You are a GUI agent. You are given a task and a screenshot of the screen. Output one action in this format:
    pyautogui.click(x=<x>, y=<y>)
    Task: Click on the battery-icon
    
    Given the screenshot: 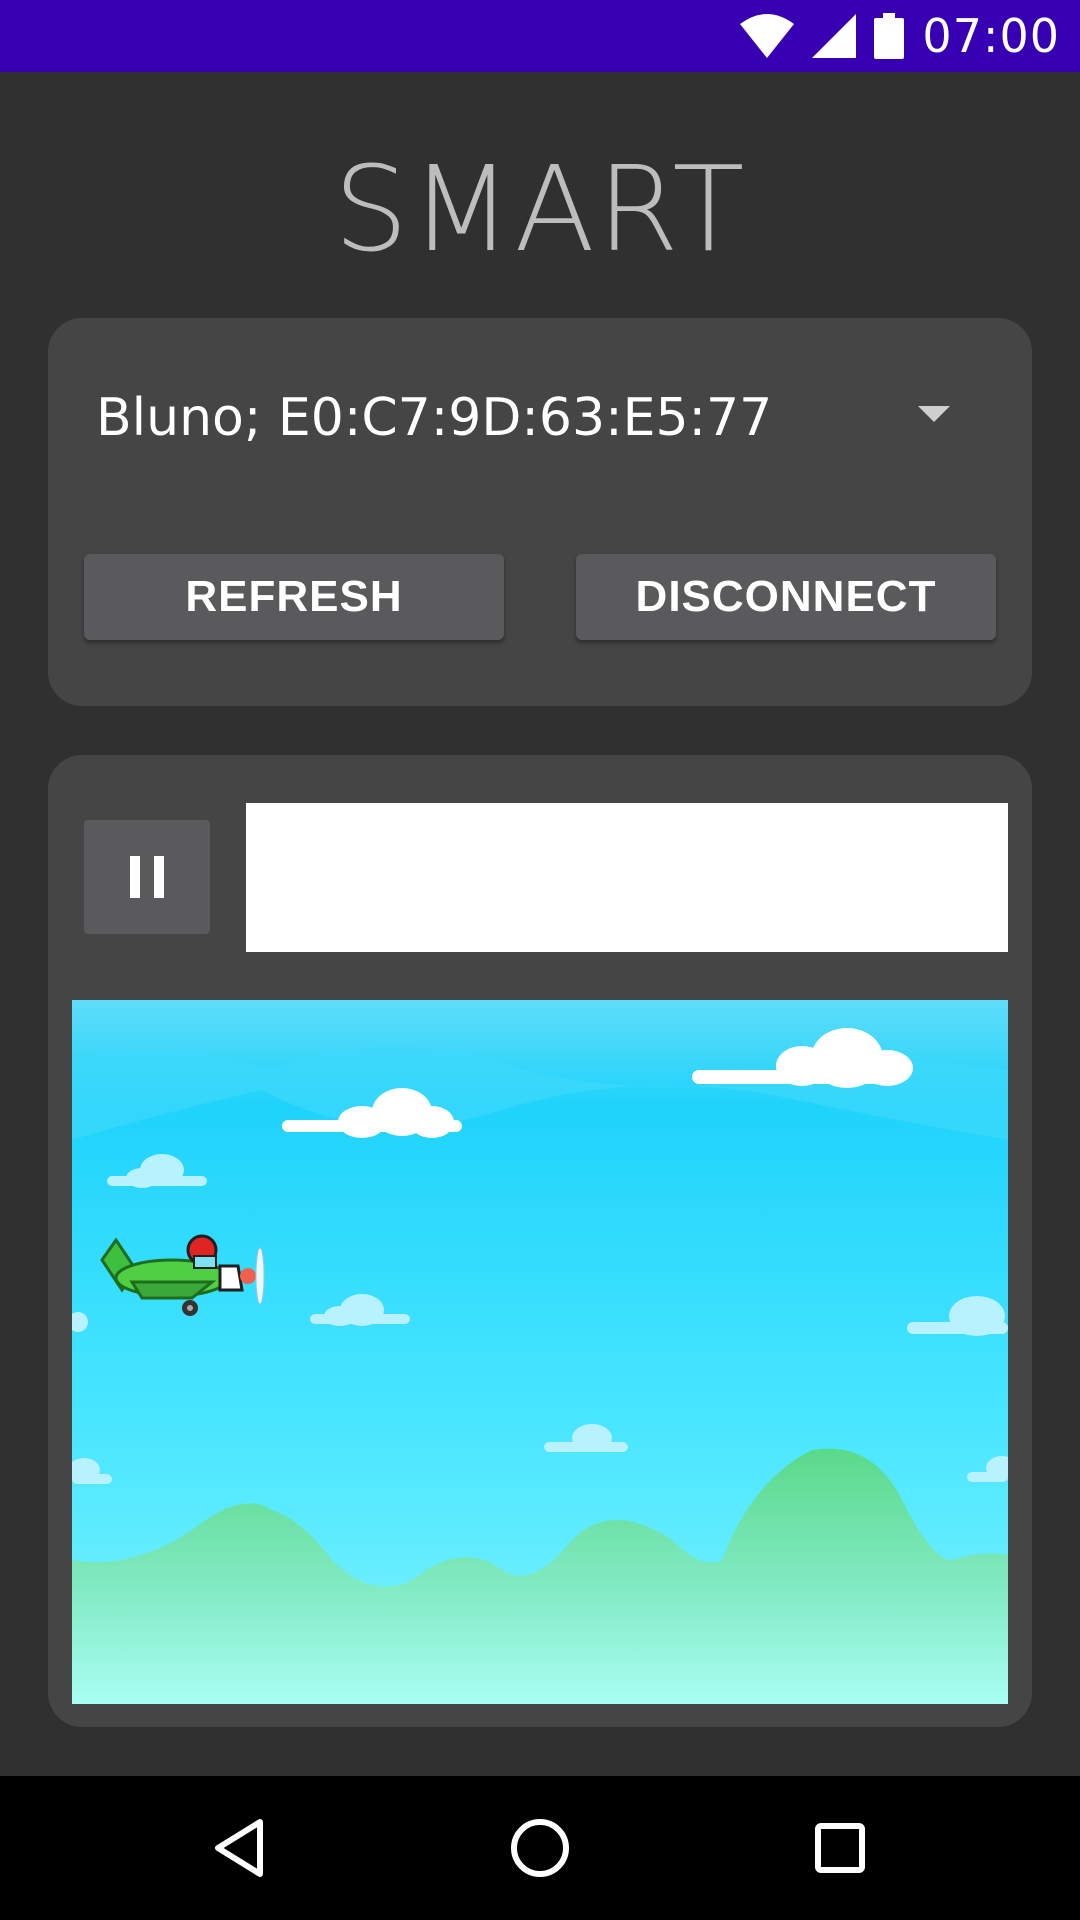 What is the action you would take?
    pyautogui.click(x=889, y=36)
    